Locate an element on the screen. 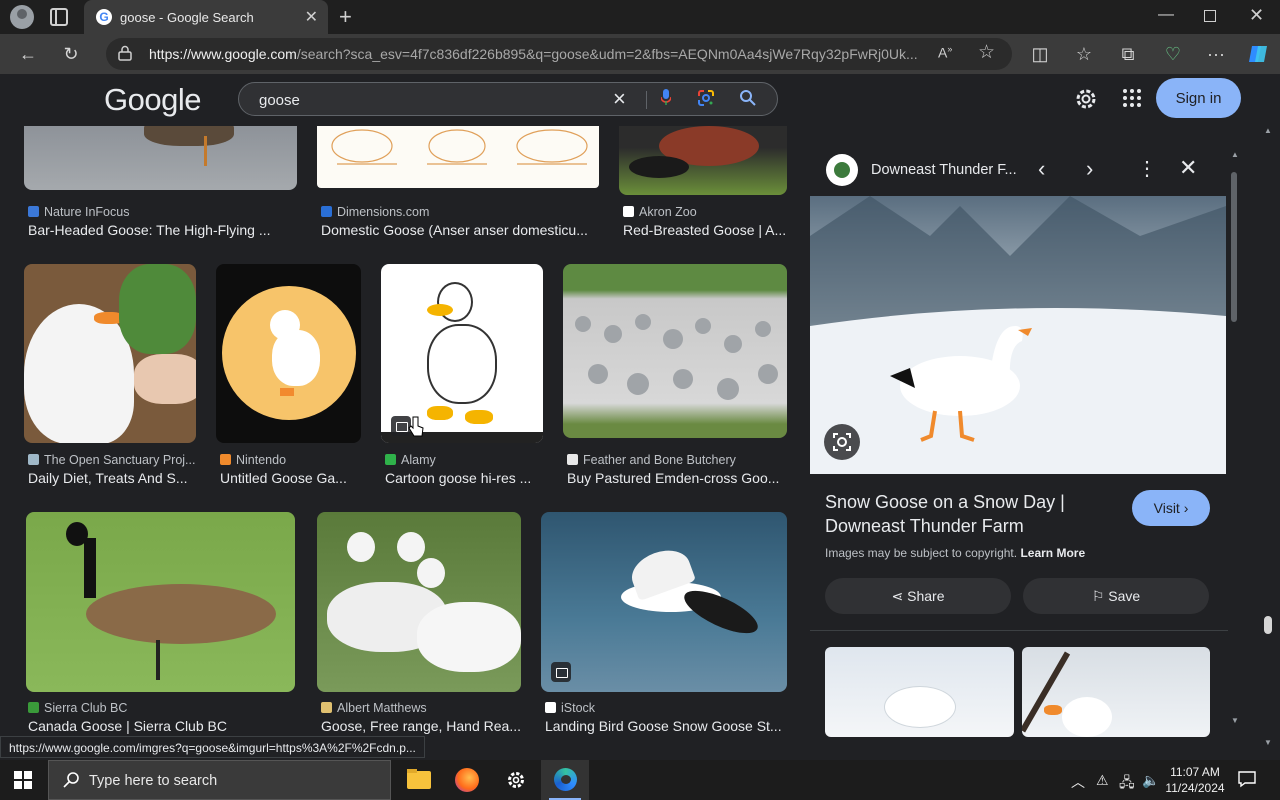  taskbar-clock: 11:07 AM 11/24/2024 is located at coordinates (1195, 780).